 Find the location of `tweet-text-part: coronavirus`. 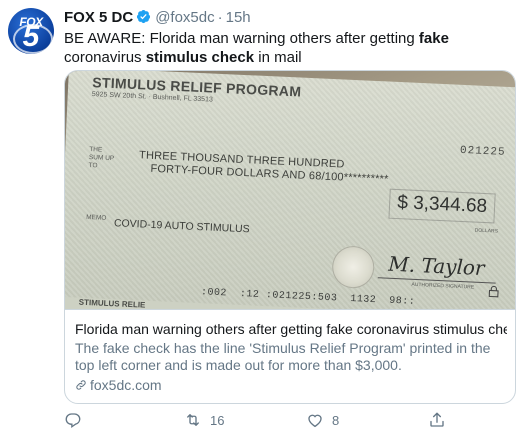

tweet-text-part: coronavirus is located at coordinates (105, 57).